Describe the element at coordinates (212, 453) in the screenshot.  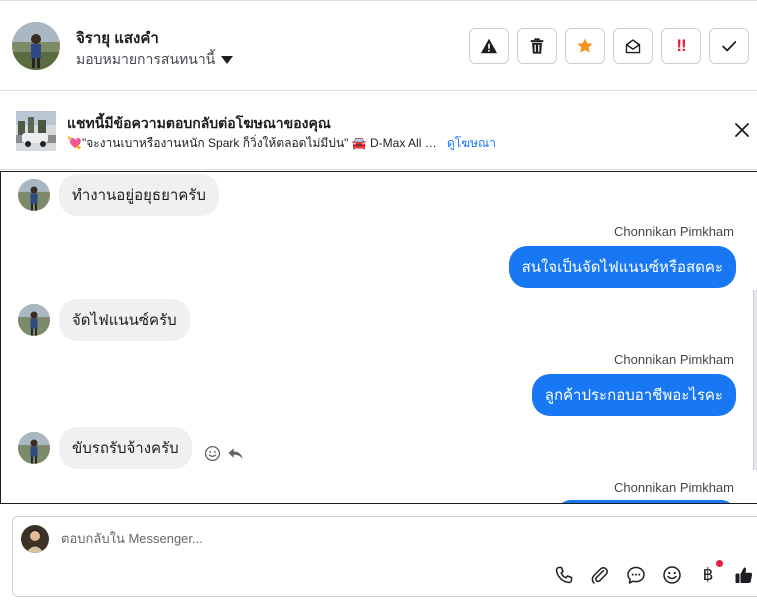
I see `react-smiley-icon` at that location.